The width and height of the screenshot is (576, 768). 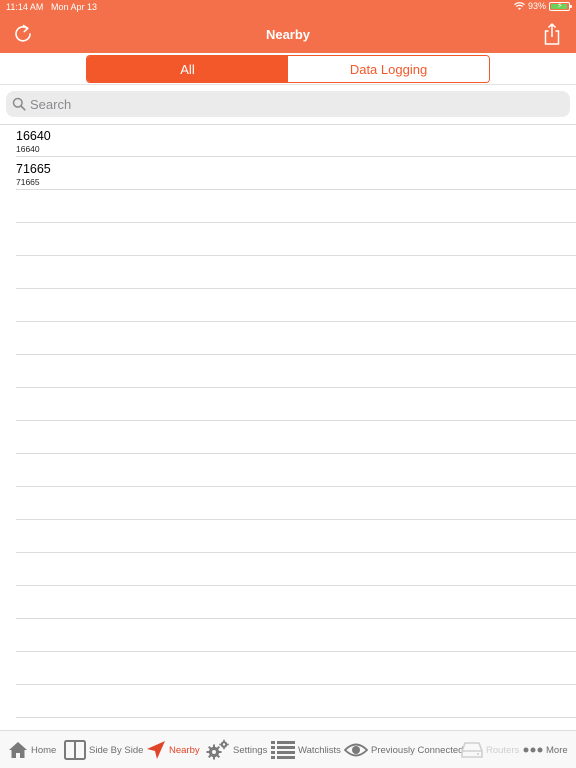 What do you see at coordinates (75, 750) in the screenshot?
I see `side-by-side-icon` at bounding box center [75, 750].